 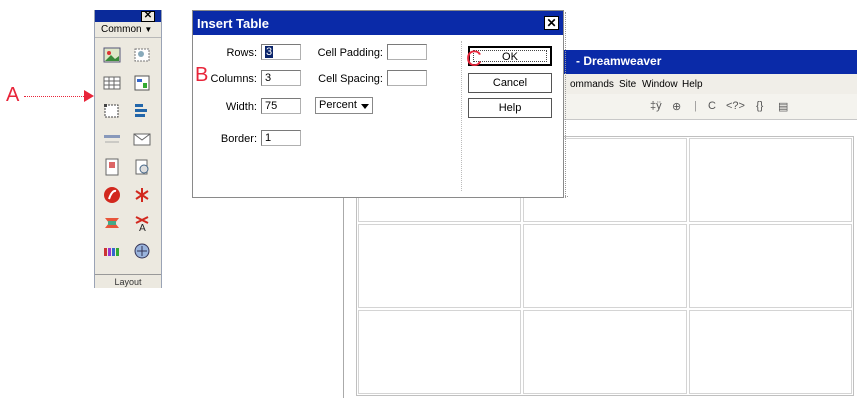 I want to click on help-button-label: Help, so click(x=510, y=108).